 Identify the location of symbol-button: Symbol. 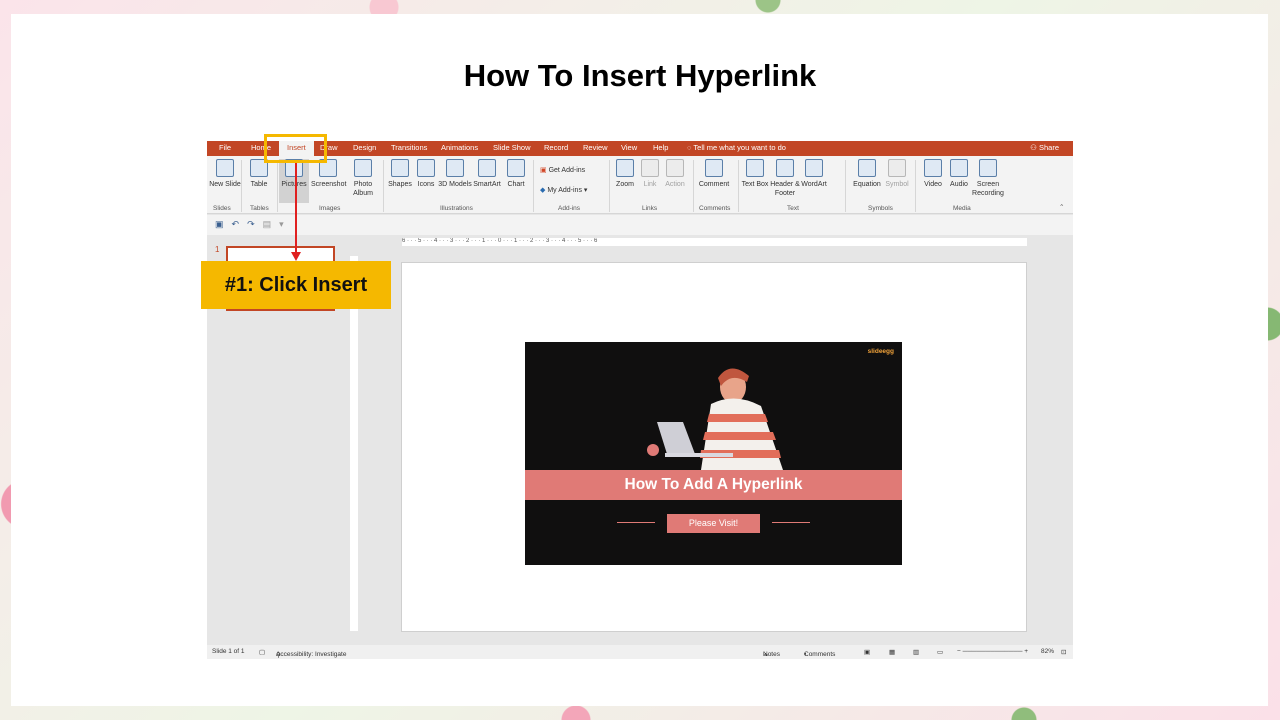
(897, 174).